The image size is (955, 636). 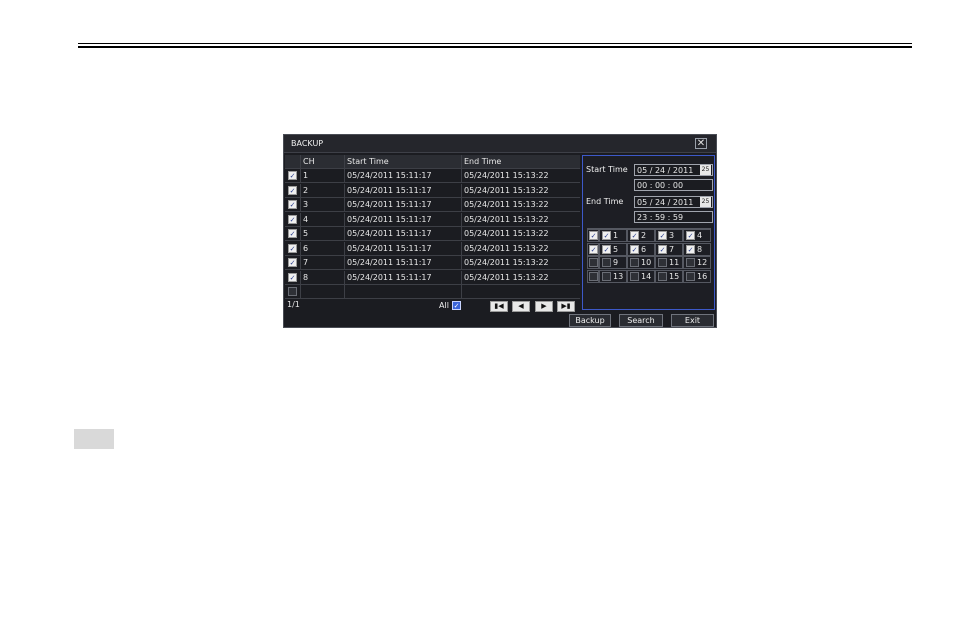 What do you see at coordinates (432, 248) in the screenshot?
I see `table-row: ✓ 6 05/24/2011 15:11:17 05/24/2011 15:13:22` at bounding box center [432, 248].